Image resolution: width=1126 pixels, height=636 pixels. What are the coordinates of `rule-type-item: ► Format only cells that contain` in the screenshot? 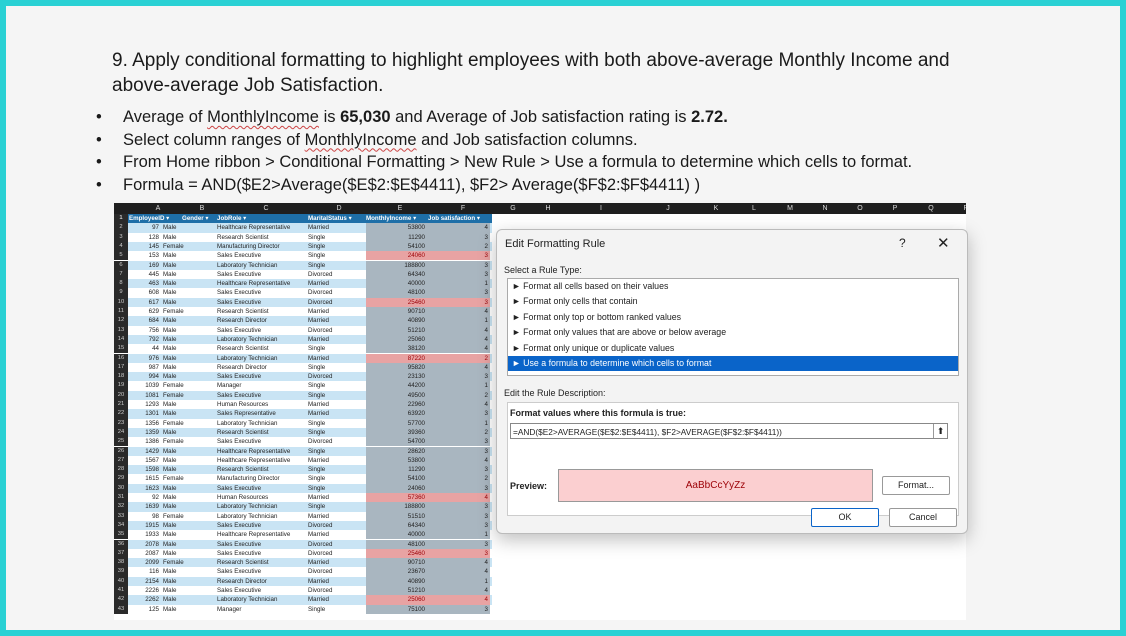 It's located at (733, 301).